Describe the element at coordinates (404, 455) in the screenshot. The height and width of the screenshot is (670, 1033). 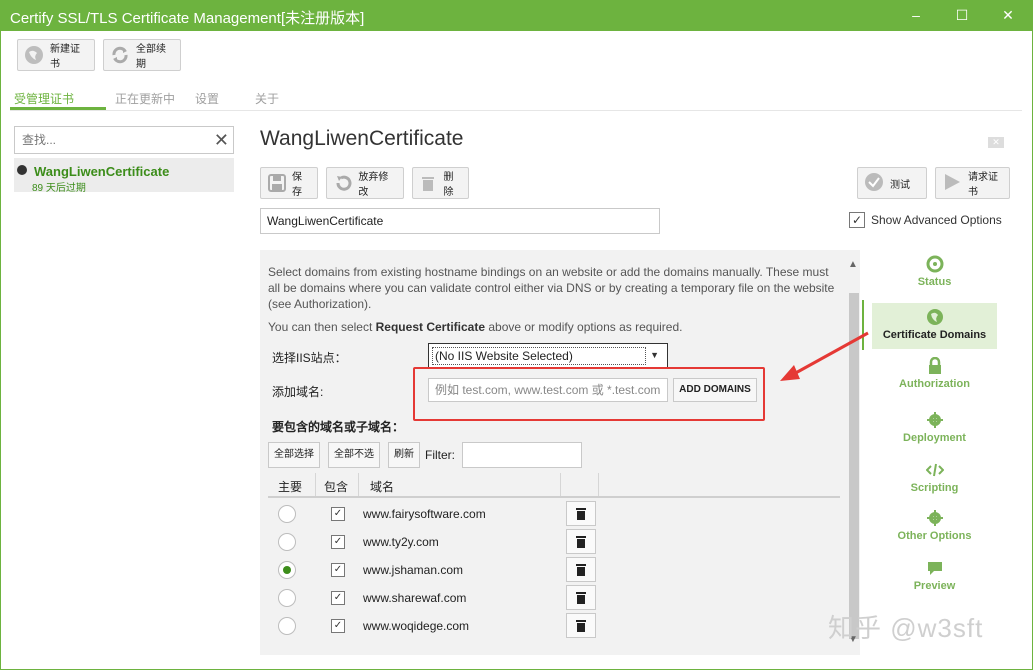
I see `refresh-button: 刷新` at that location.